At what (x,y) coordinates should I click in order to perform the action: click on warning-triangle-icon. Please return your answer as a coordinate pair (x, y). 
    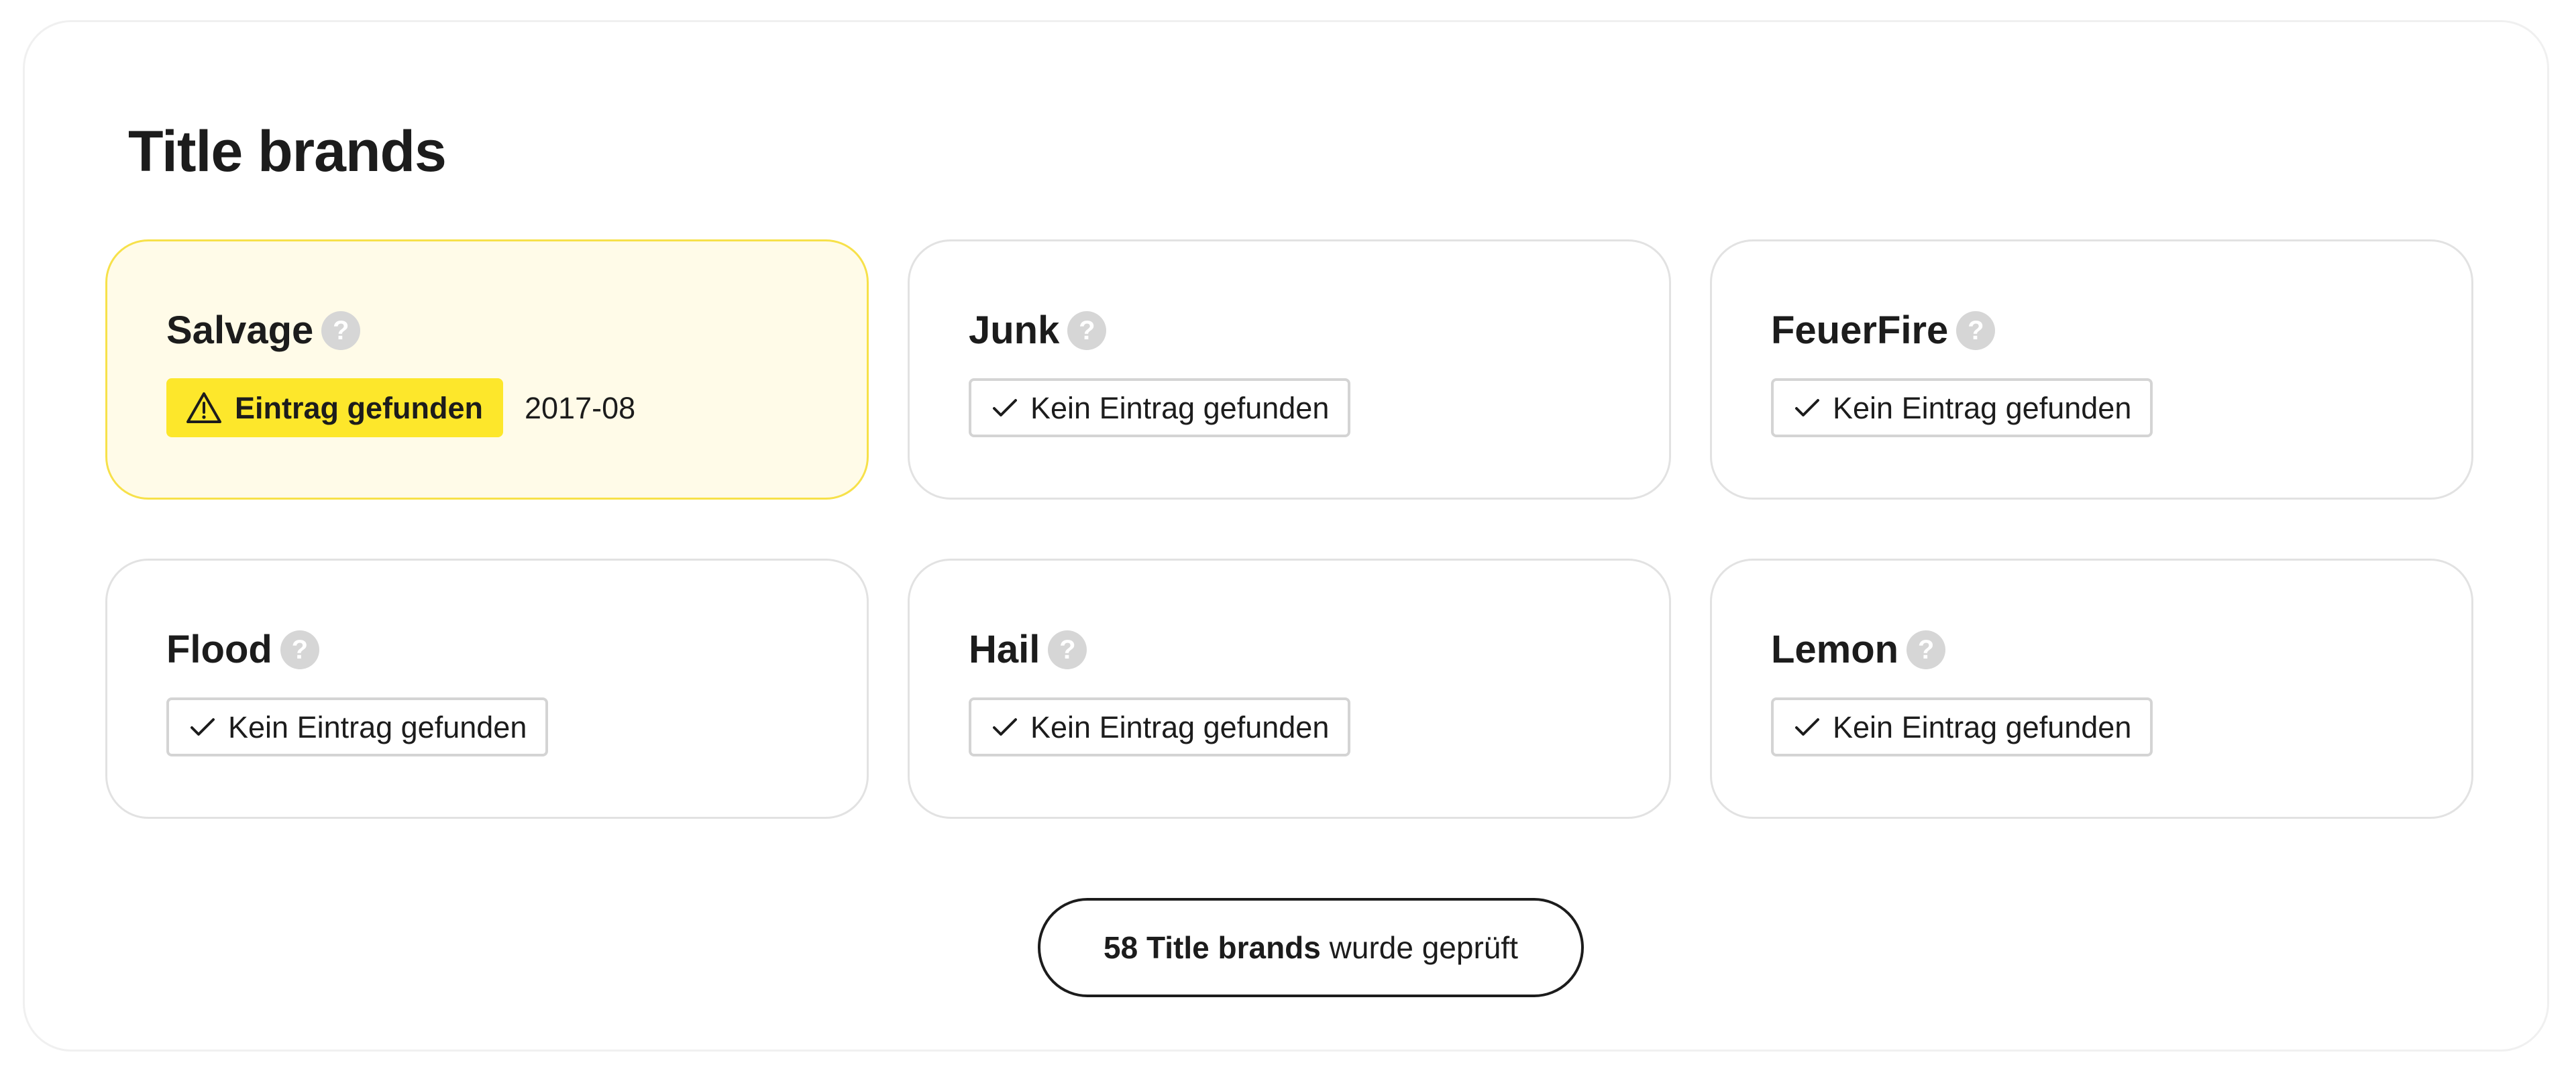
    Looking at the image, I should click on (204, 408).